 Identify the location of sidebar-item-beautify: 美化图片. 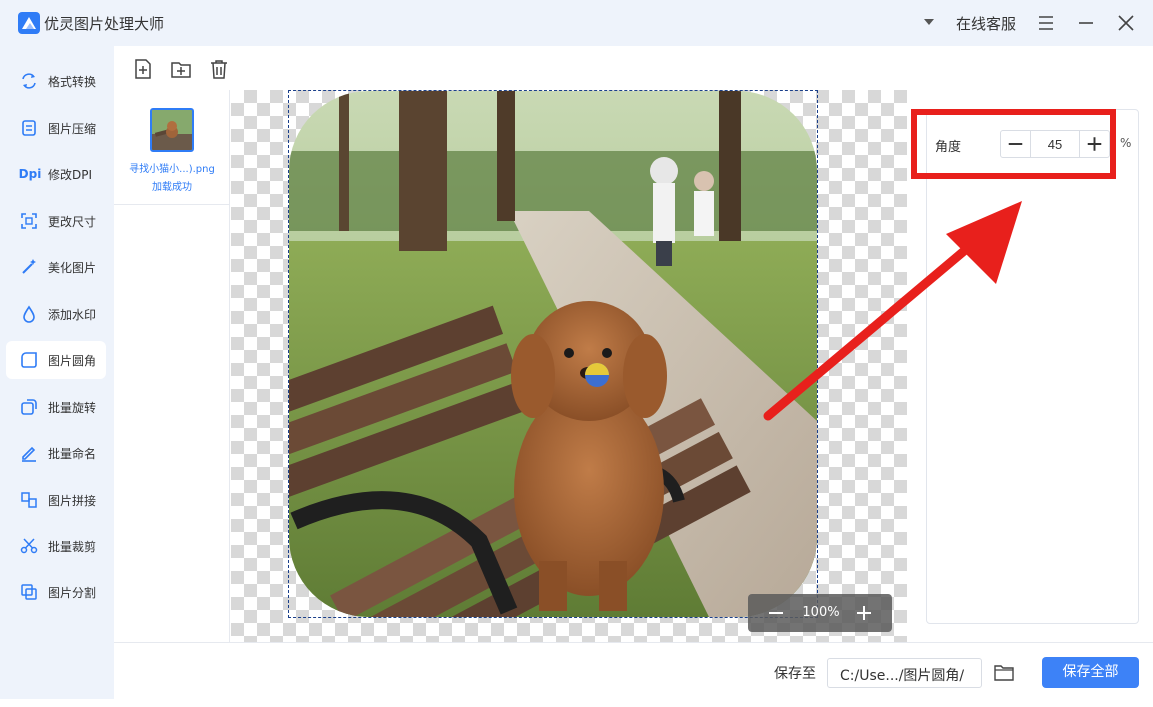
(56, 267).